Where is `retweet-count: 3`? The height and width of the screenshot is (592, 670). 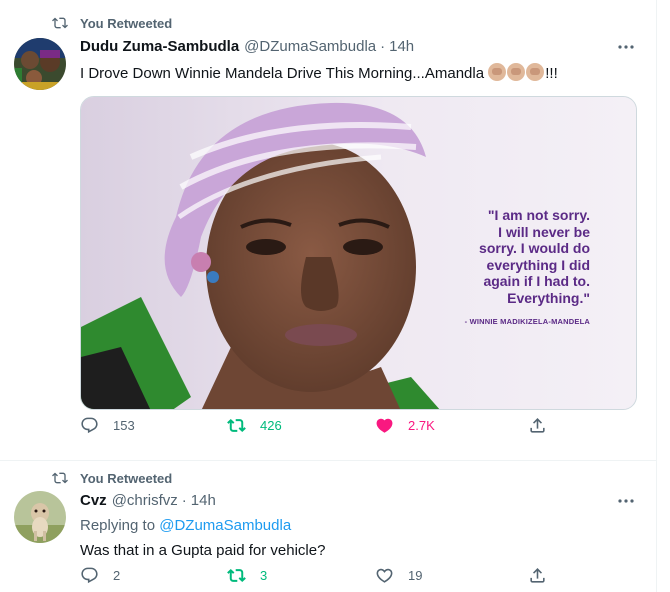
retweet-count: 3 is located at coordinates (264, 575).